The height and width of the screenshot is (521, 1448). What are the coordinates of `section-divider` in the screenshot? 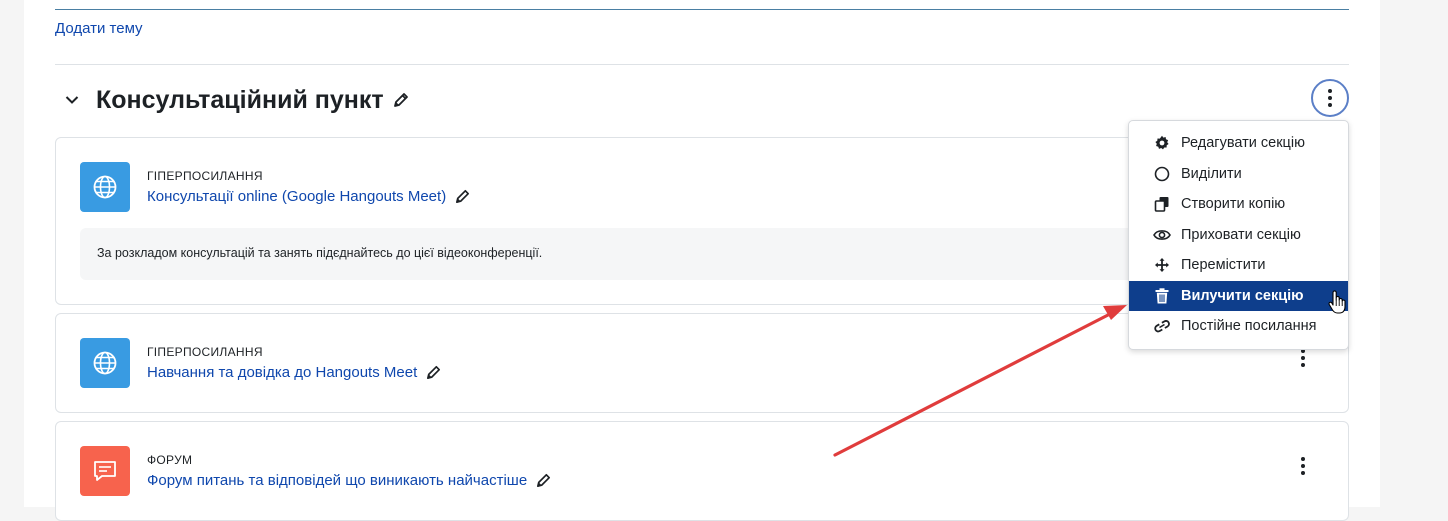 It's located at (702, 64).